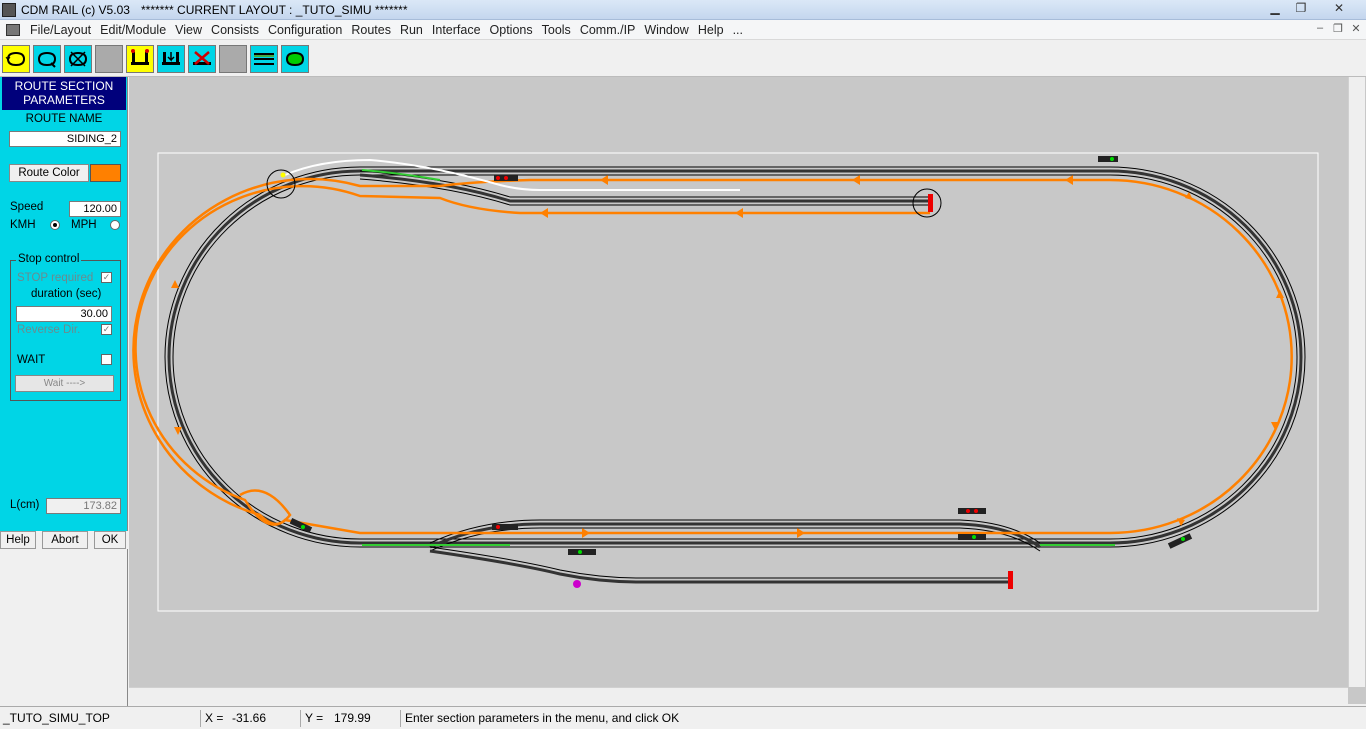 This screenshot has width=1366, height=729. I want to click on panel-empty-area, so click(64, 627).